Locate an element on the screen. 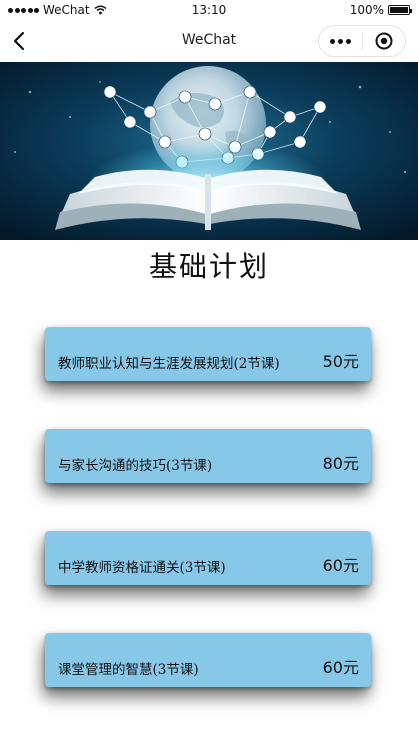 The width and height of the screenshot is (418, 737). status-bar: WeChat 13:10 100% is located at coordinates (209, 10).